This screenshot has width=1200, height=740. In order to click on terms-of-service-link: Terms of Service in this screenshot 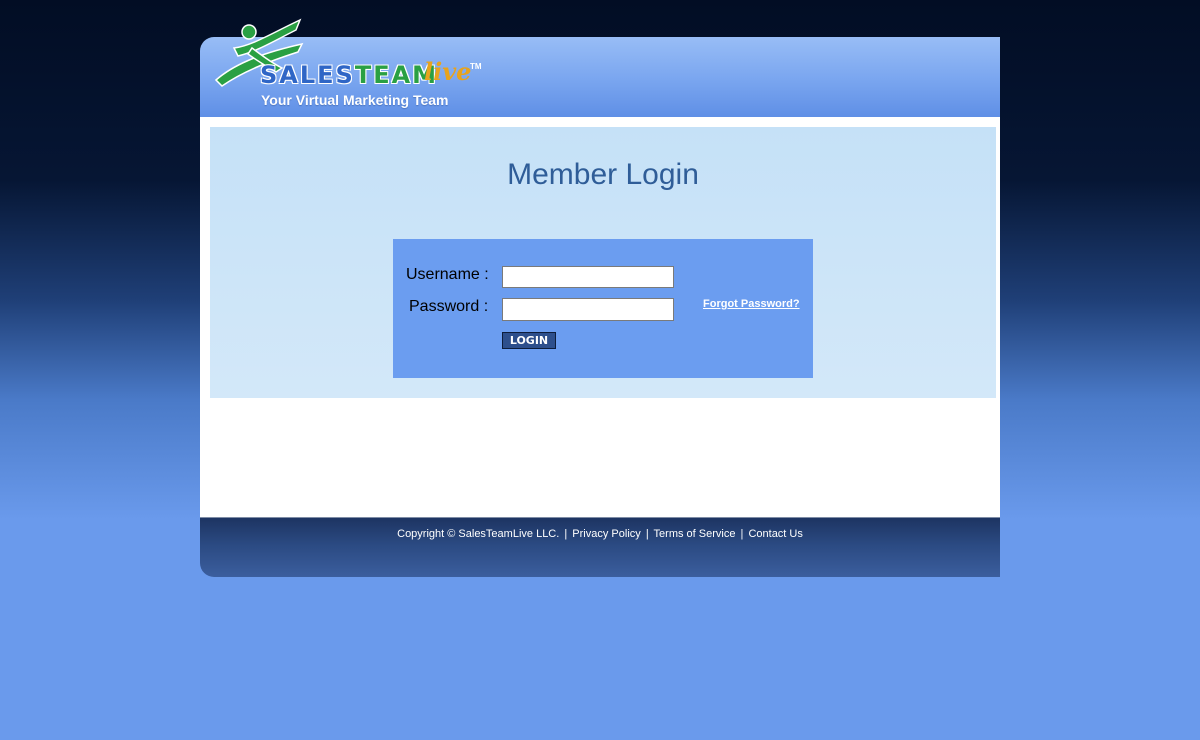, I will do `click(695, 534)`.